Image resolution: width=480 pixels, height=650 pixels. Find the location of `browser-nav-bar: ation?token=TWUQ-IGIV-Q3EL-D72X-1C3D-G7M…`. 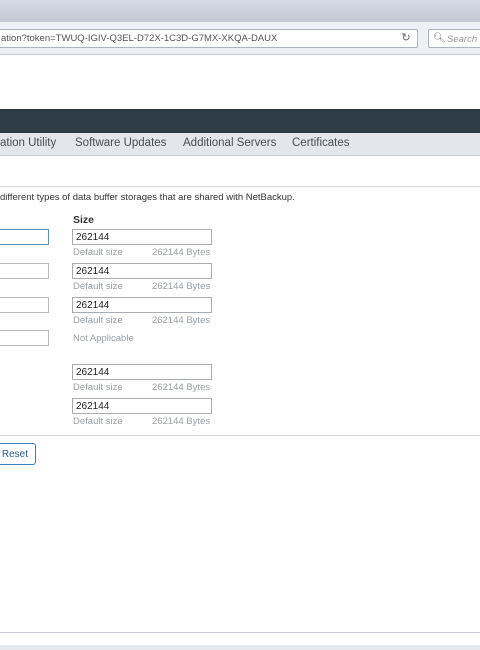

browser-nav-bar: ation?token=TWUQ-IGIV-Q3EL-D72X-1C3D-G7M… is located at coordinates (240, 38).